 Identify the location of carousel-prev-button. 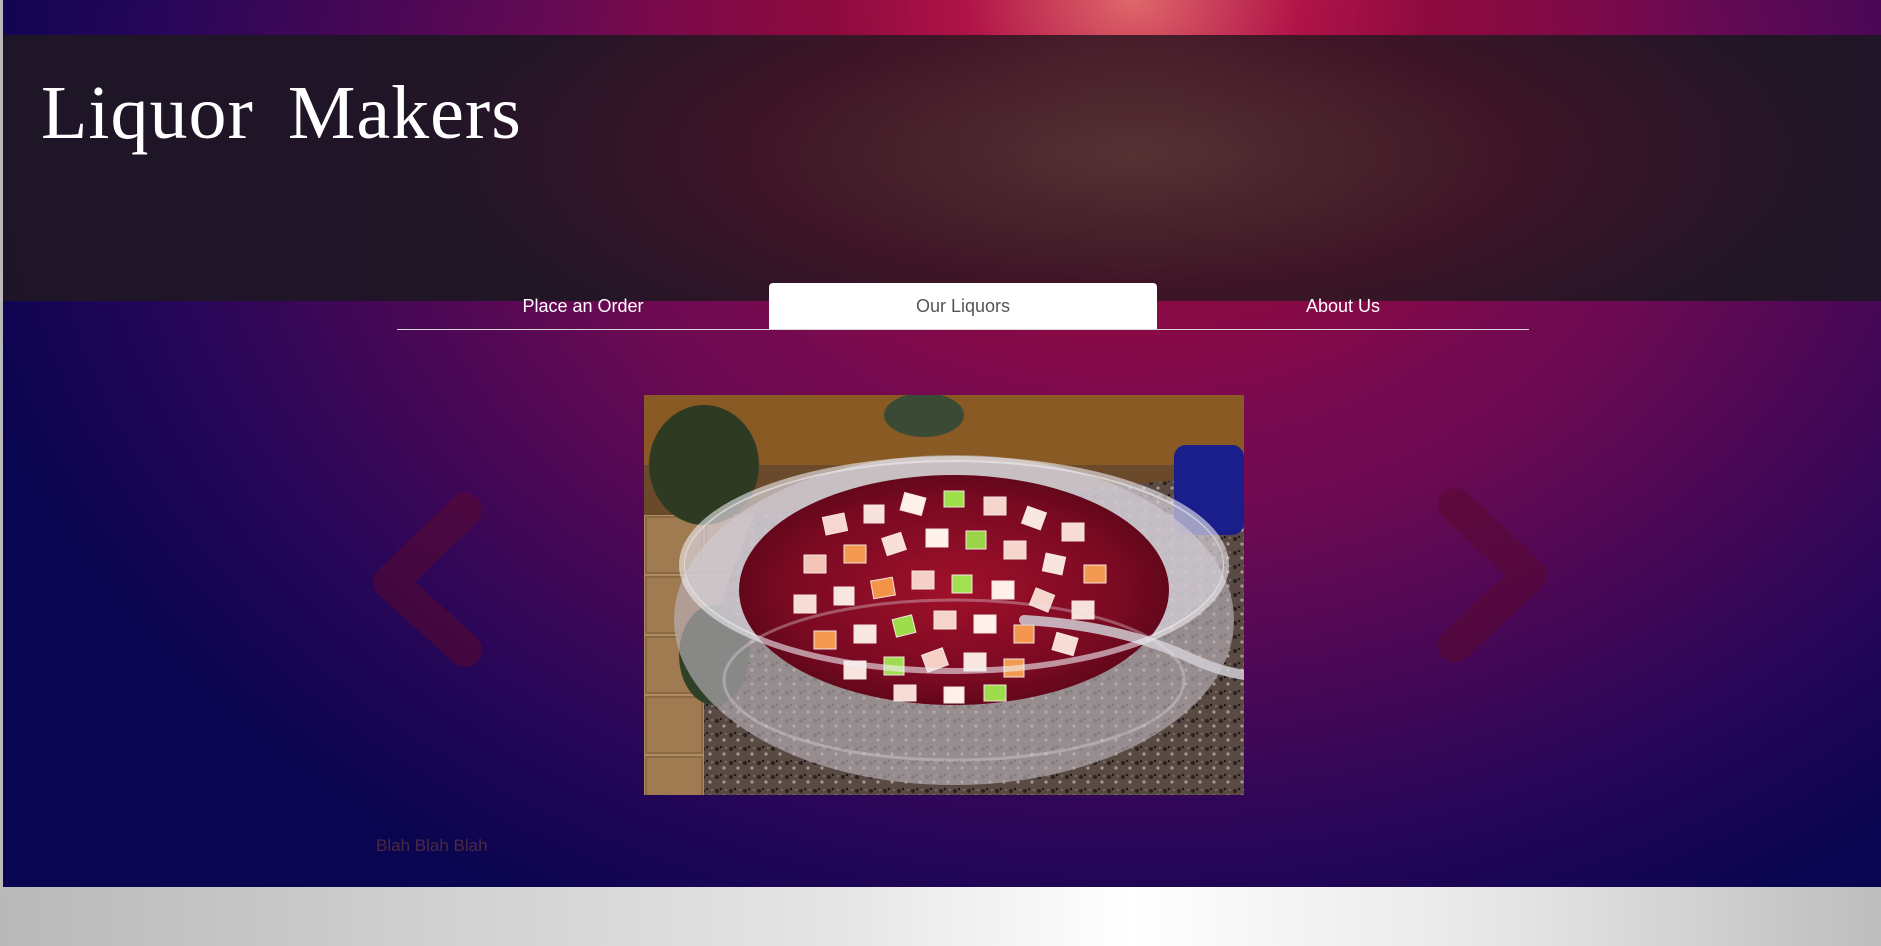
(425, 580).